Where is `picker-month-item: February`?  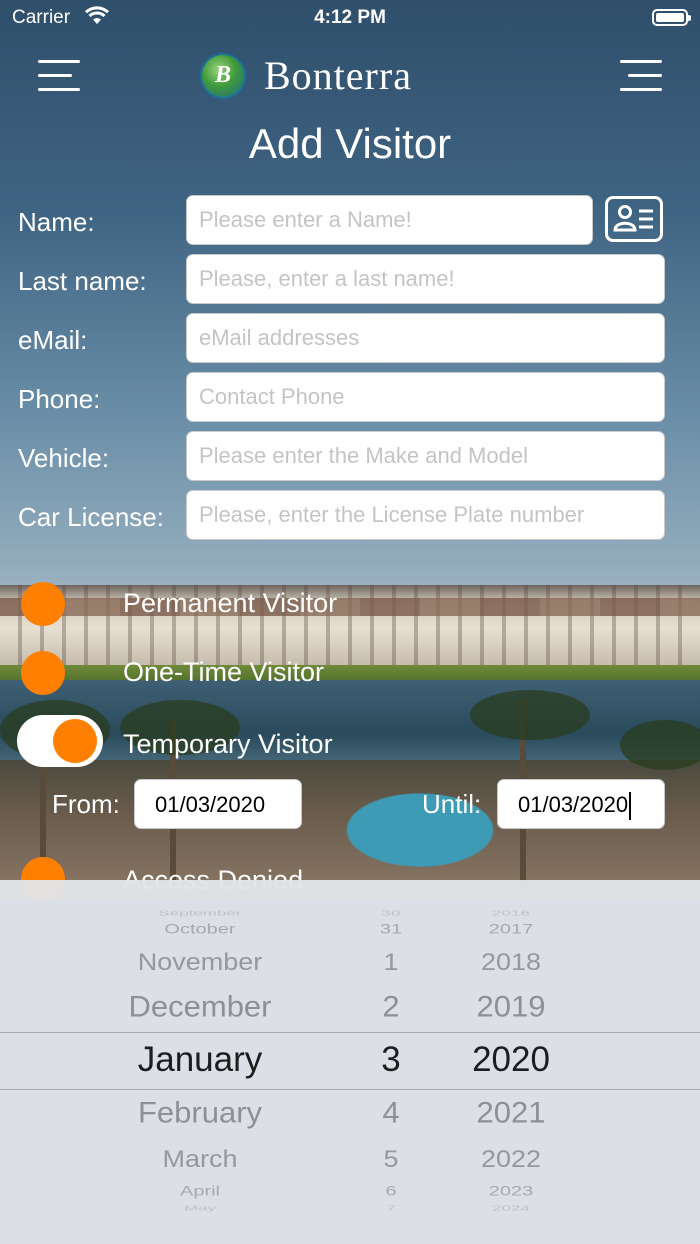
picker-month-item: February is located at coordinates (200, 1113).